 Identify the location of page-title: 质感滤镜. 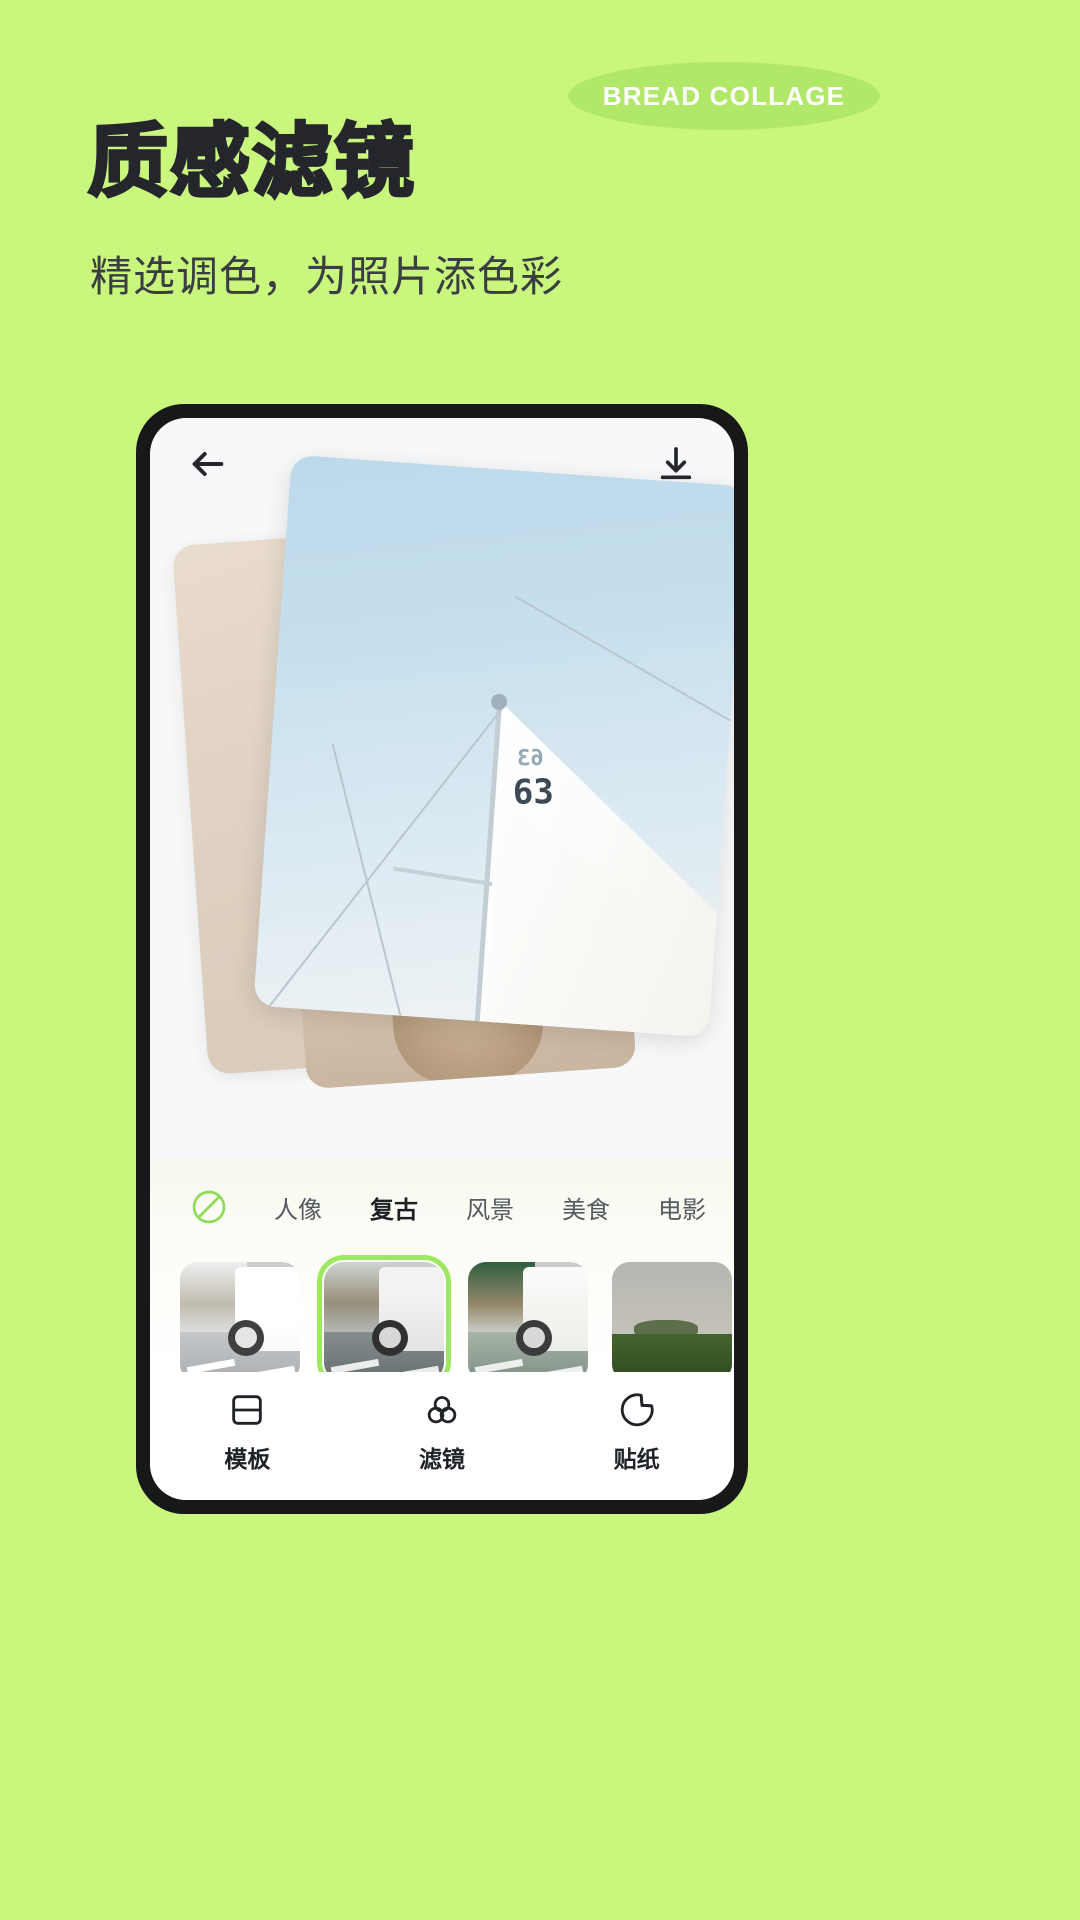
(251, 161).